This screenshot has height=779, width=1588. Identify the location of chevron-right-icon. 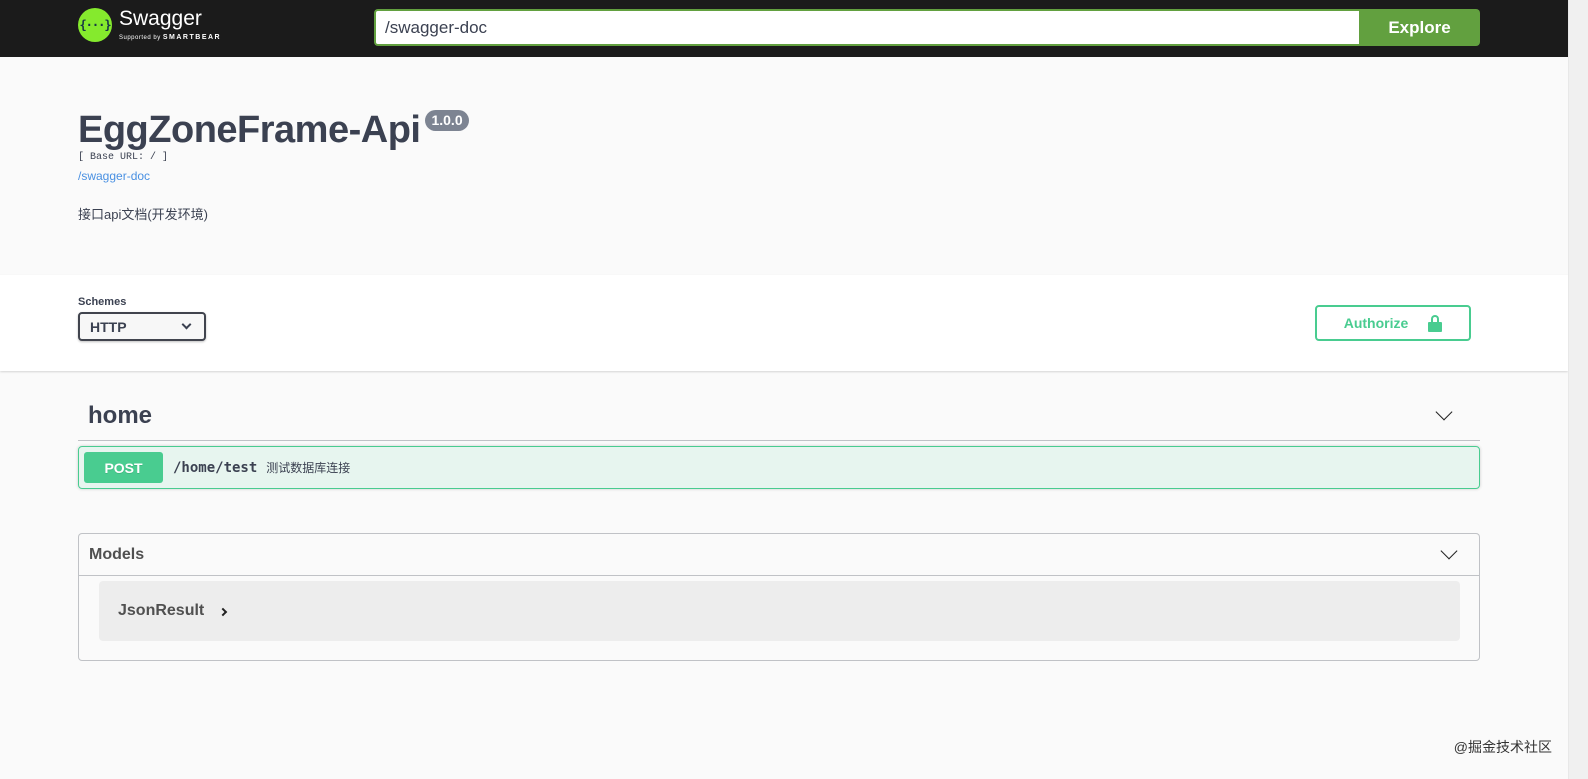
(223, 612).